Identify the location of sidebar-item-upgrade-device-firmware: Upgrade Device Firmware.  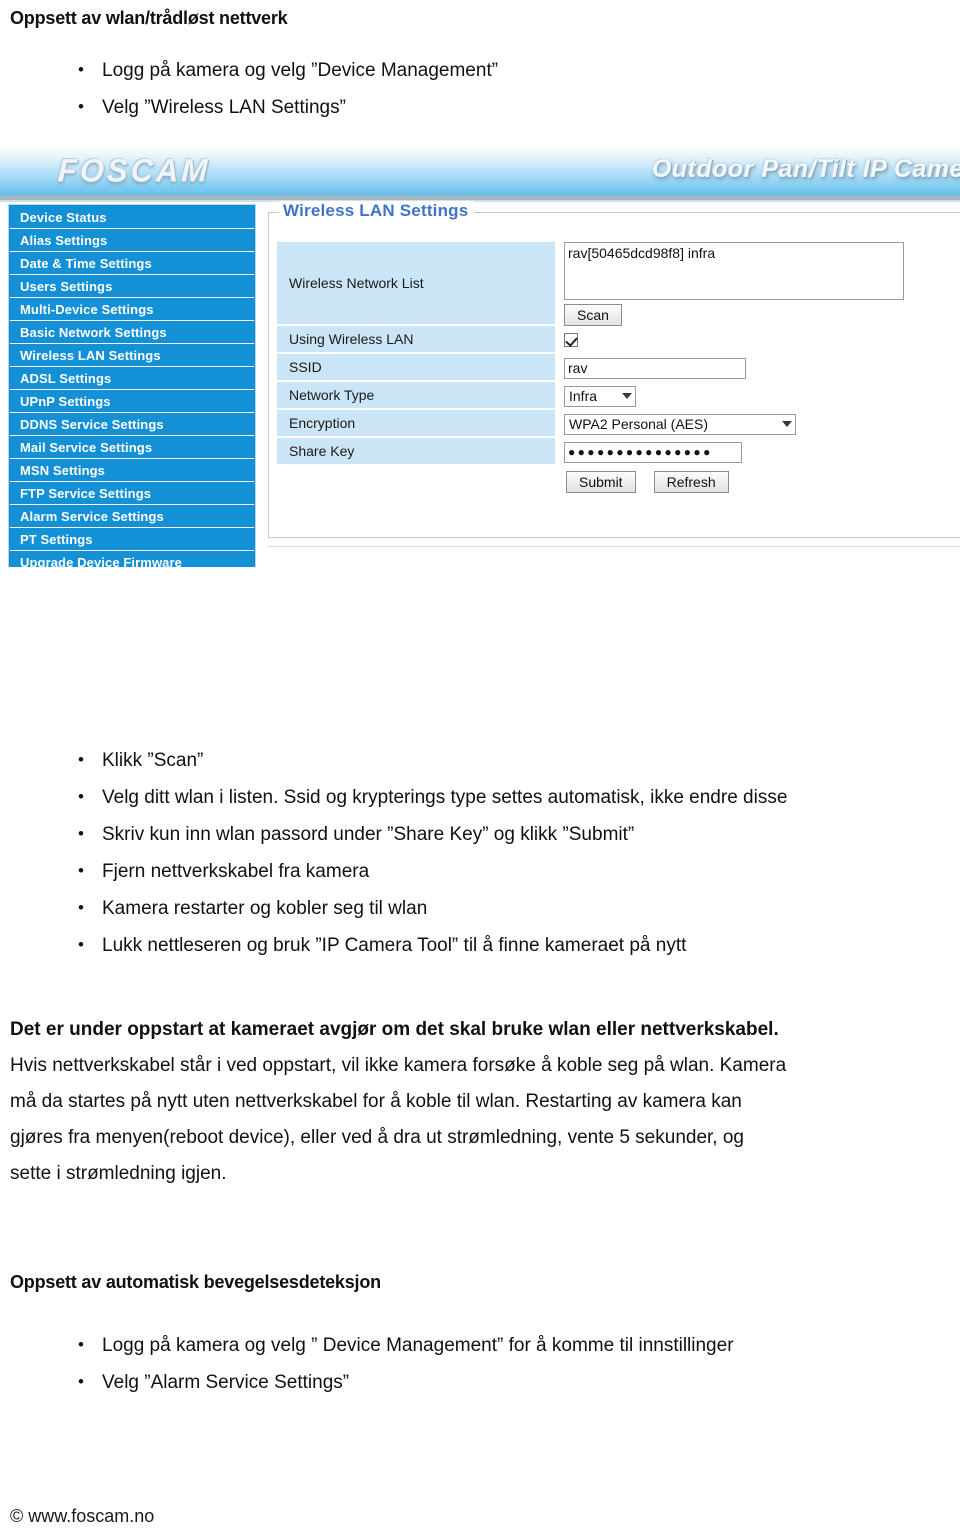
(132, 559).